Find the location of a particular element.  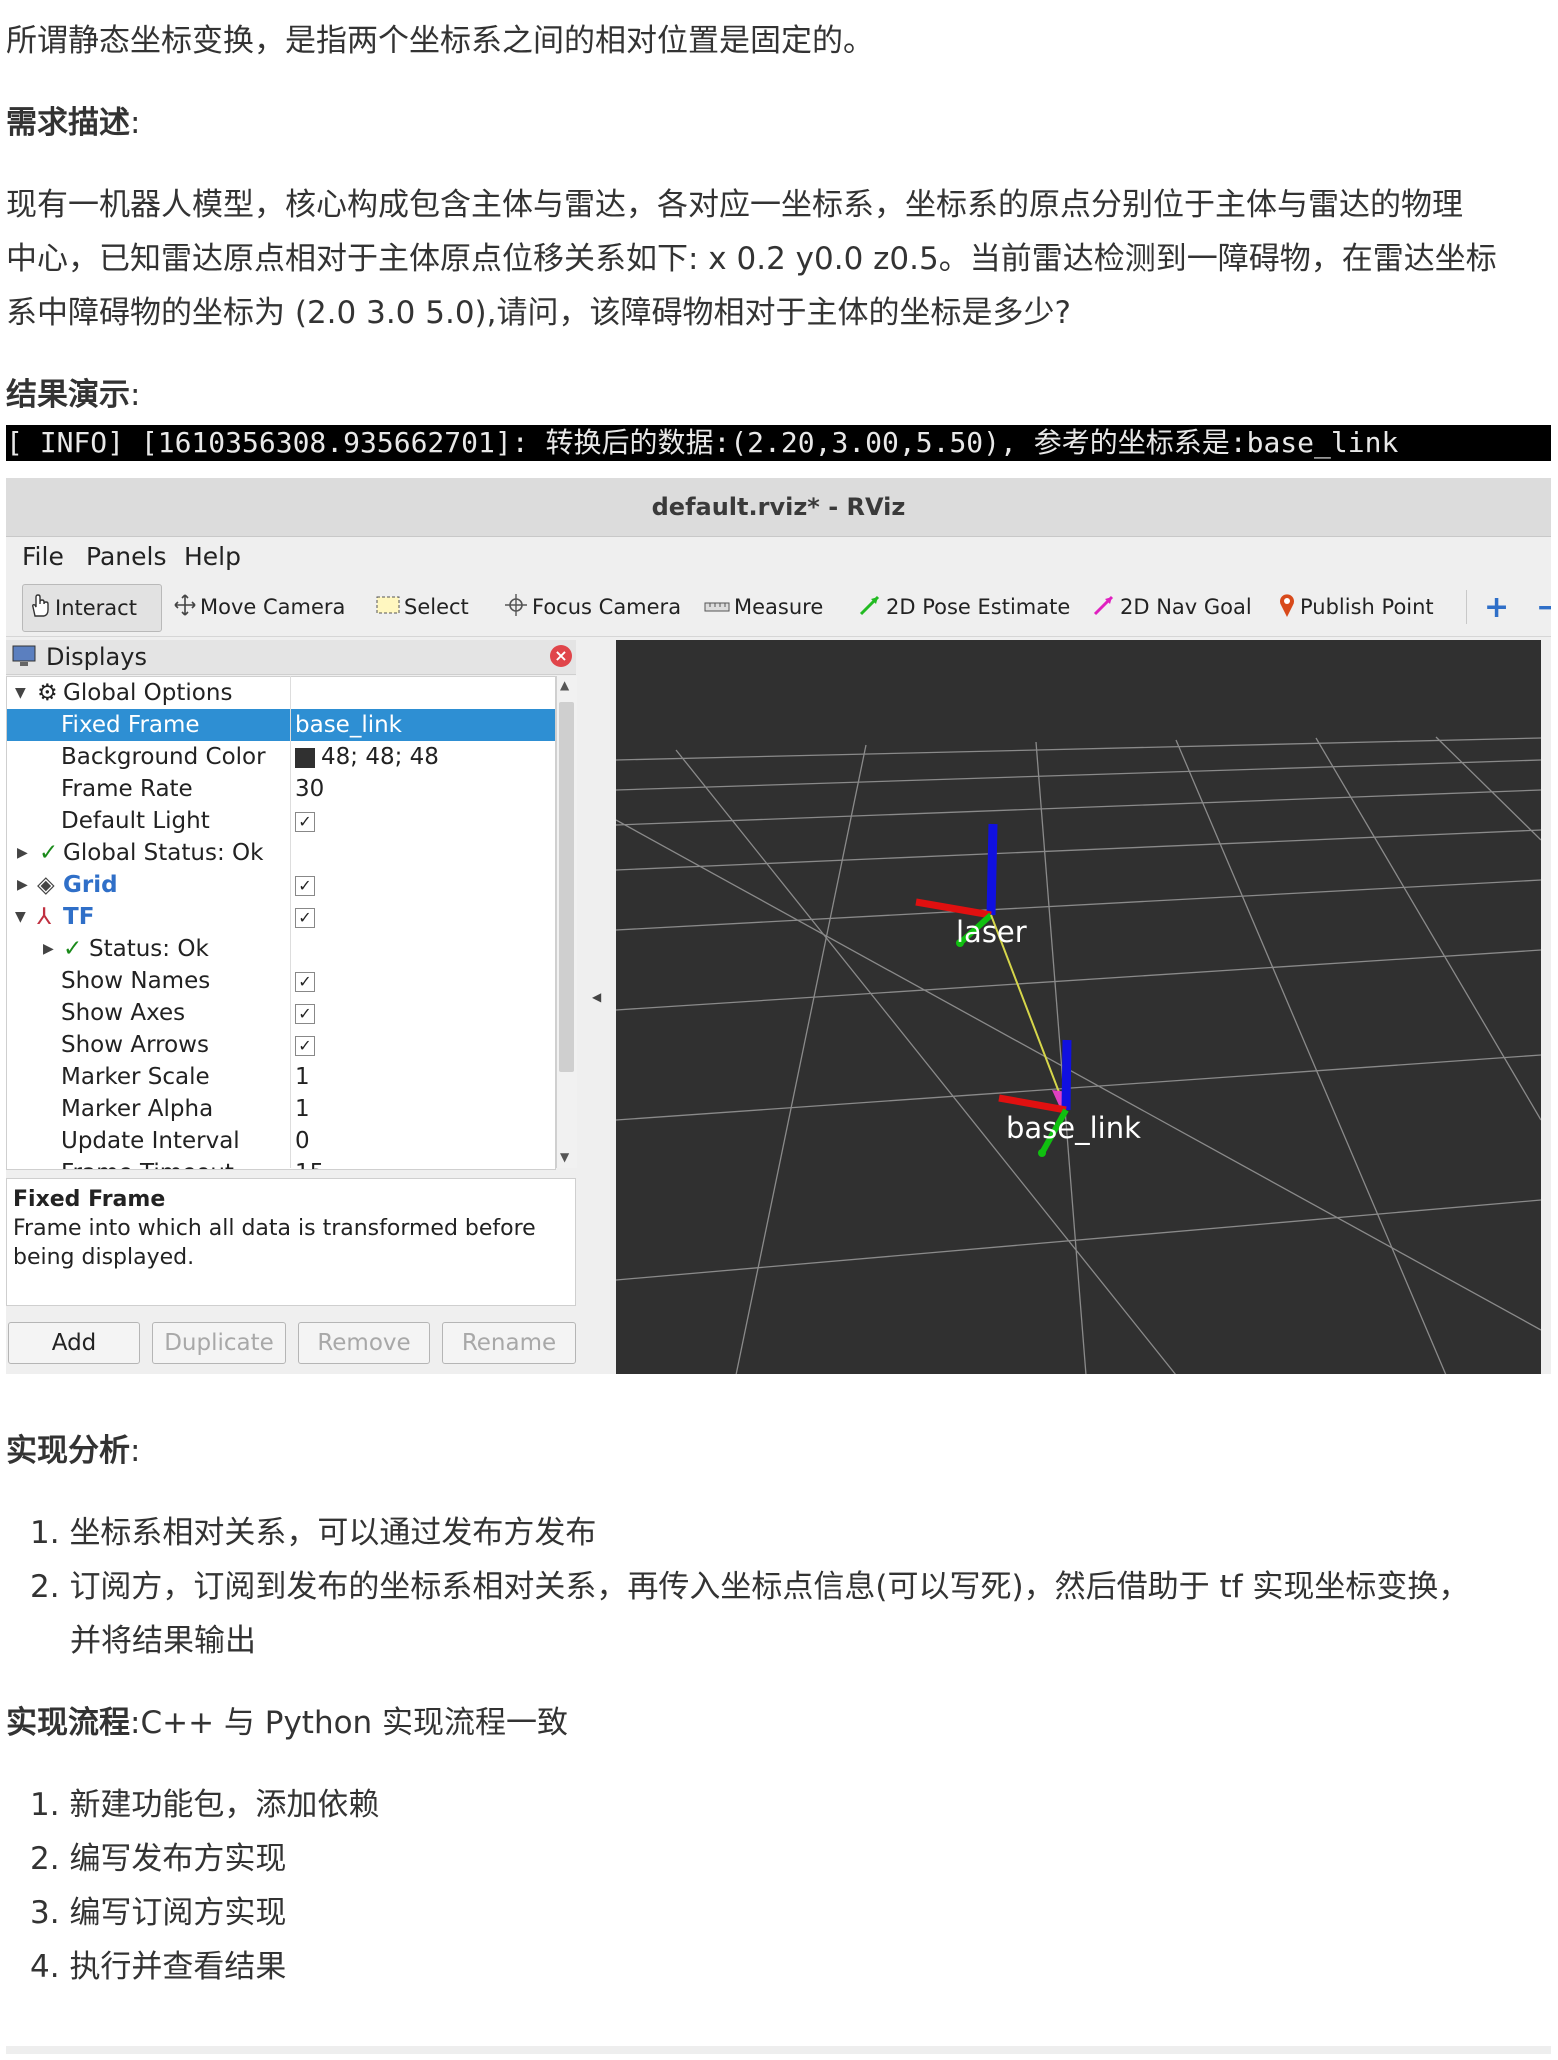

list-item: 1. 坐标系相对关系，可以通过发布方发布 is located at coordinates (313, 1533).